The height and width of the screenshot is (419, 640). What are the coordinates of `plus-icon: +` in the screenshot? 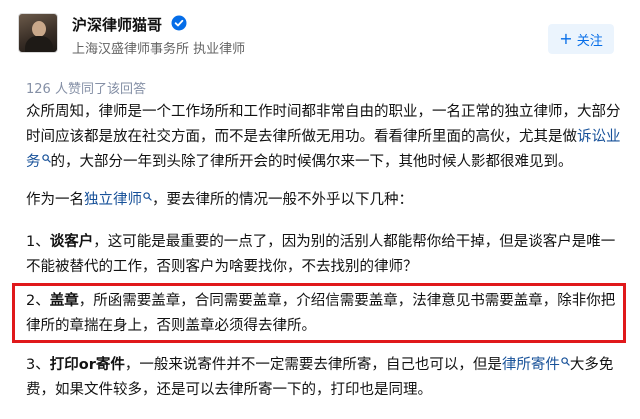 It's located at (566, 38).